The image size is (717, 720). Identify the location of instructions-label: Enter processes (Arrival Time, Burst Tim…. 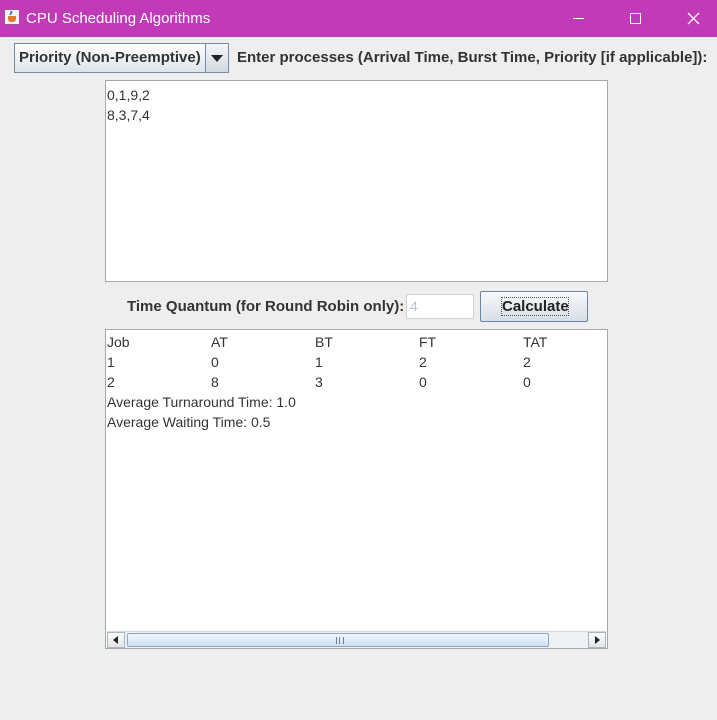
(472, 57).